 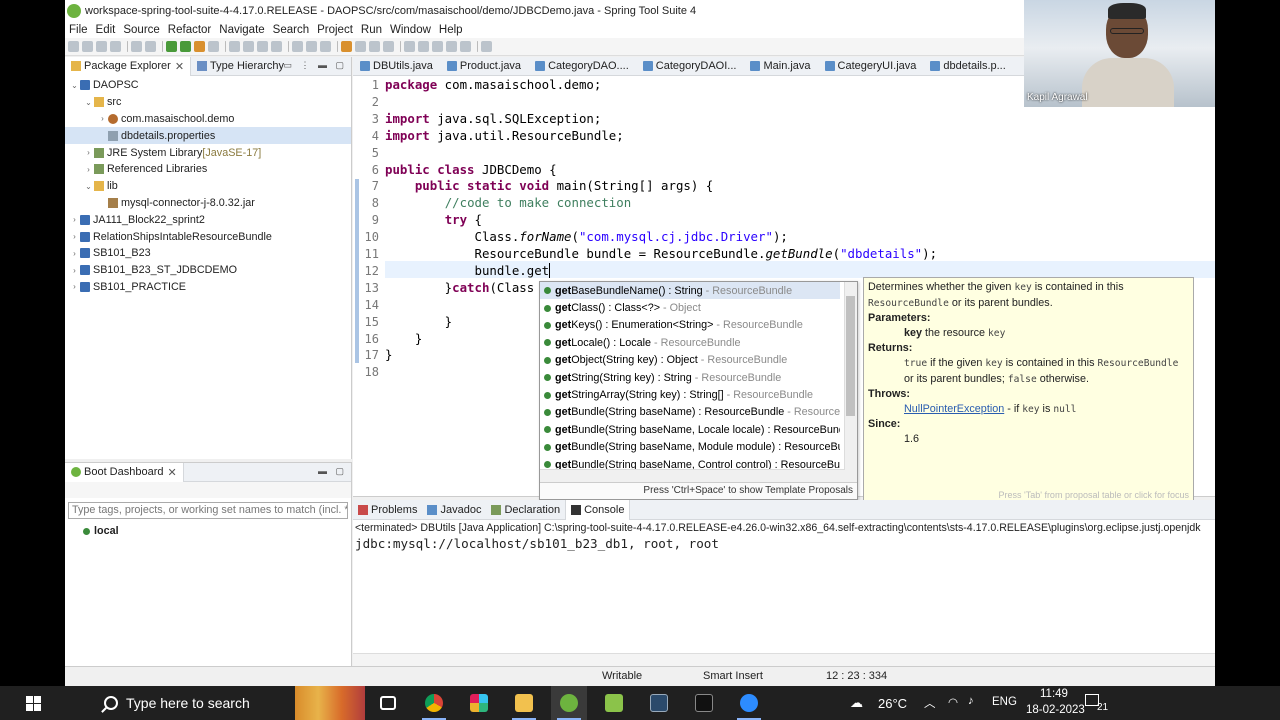 I want to click on tab-boot-dashboard: Boot Dashboard ✕, so click(x=124, y=472).